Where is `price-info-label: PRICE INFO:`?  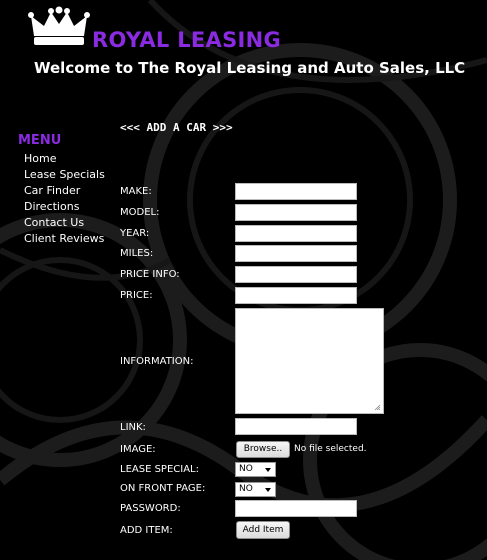
price-info-label: PRICE INFO: is located at coordinates (150, 274).